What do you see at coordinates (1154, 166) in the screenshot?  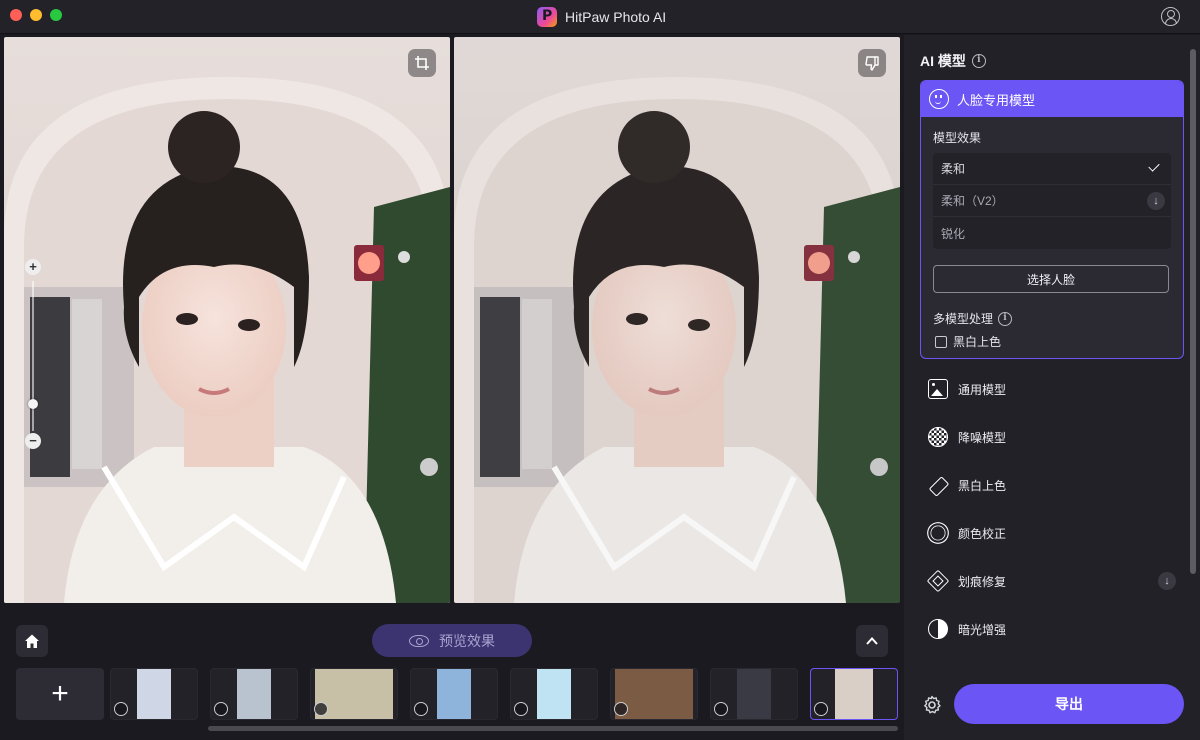 I see `check-icon` at bounding box center [1154, 166].